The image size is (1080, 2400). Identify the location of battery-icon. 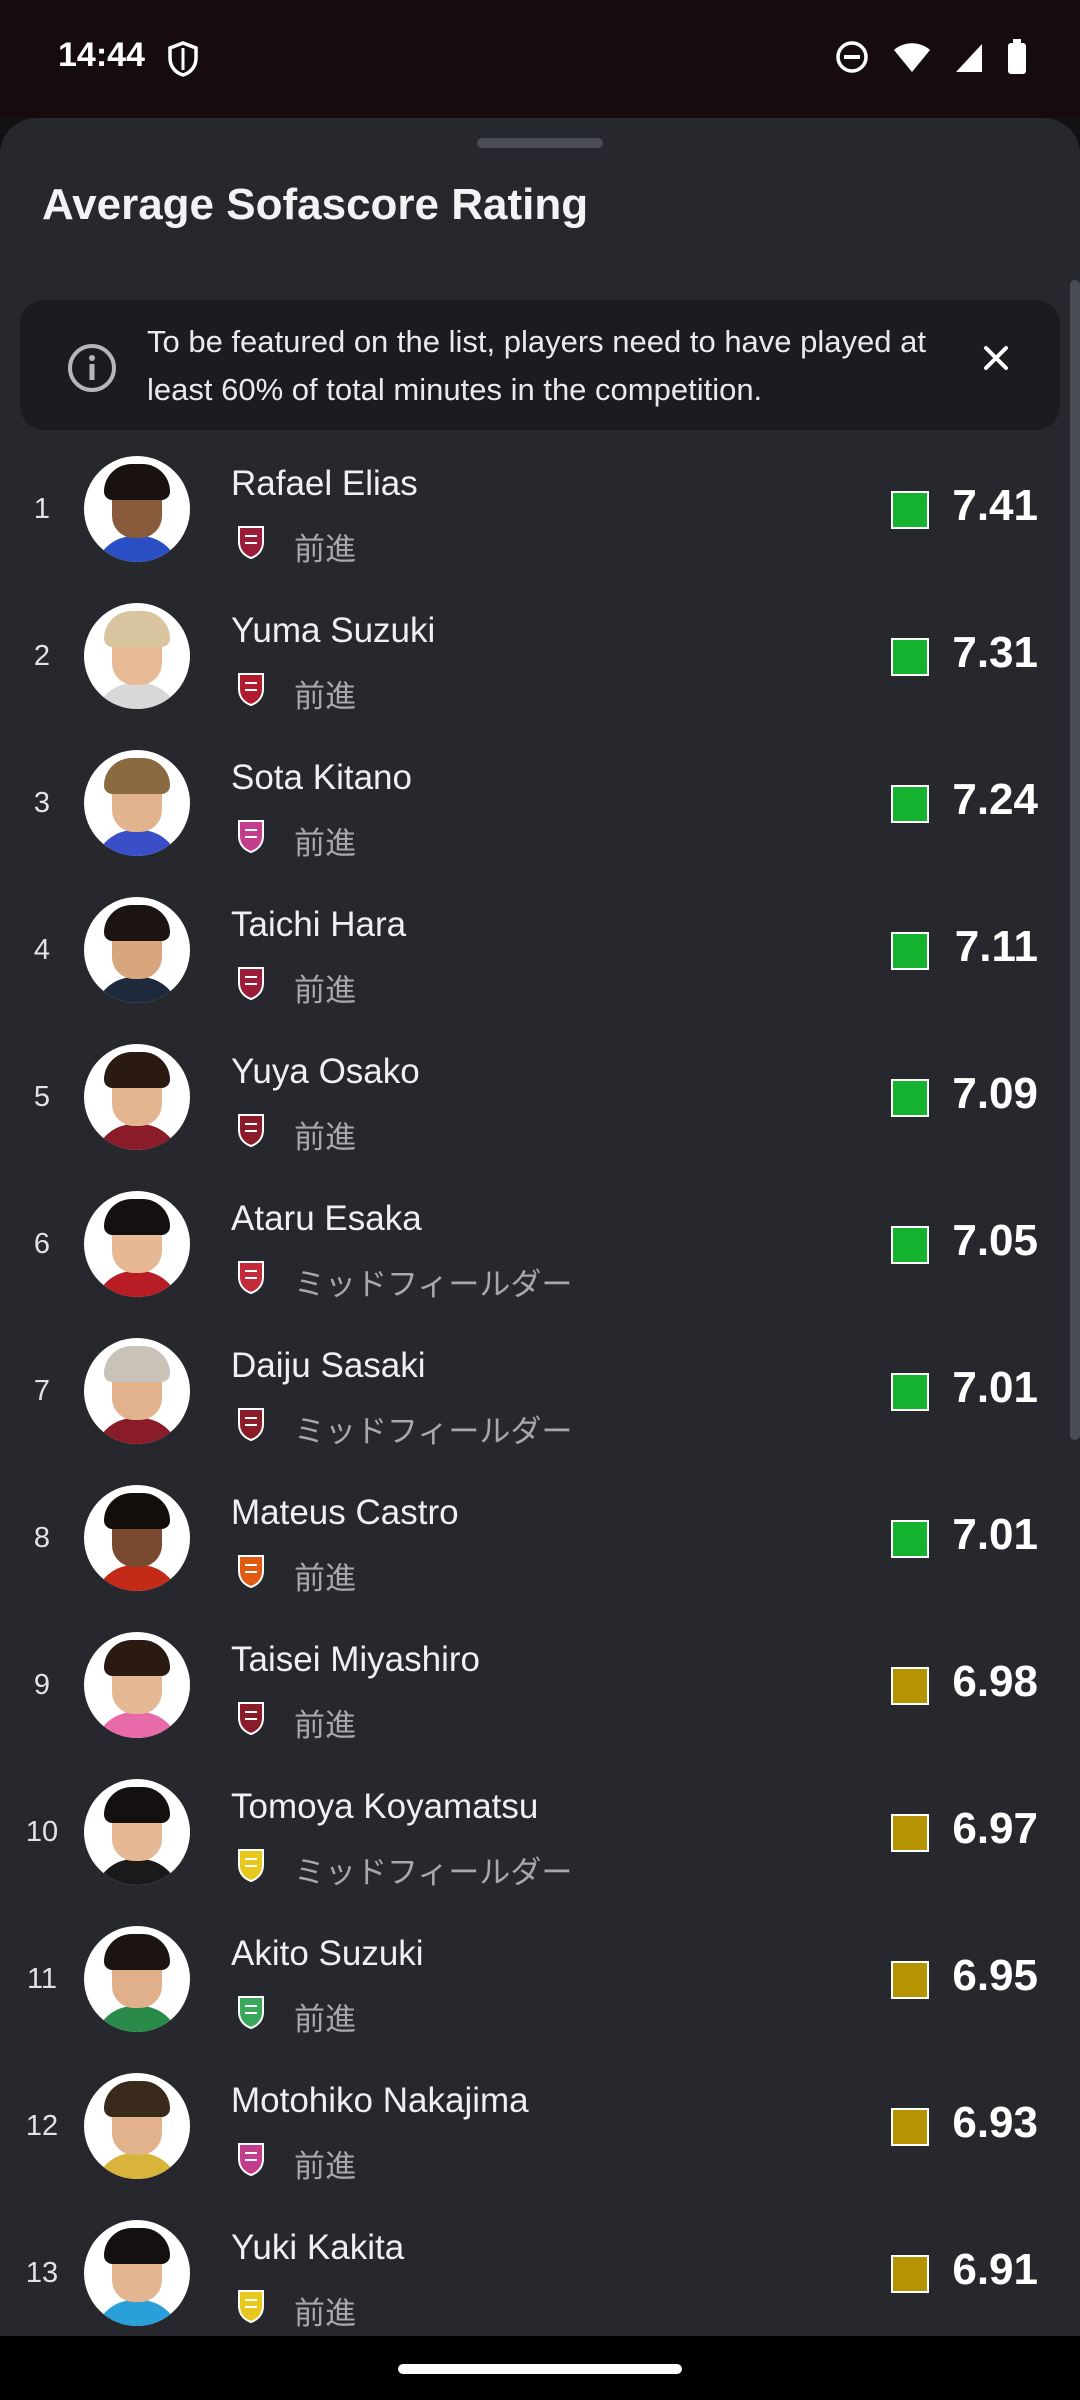
(1017, 59).